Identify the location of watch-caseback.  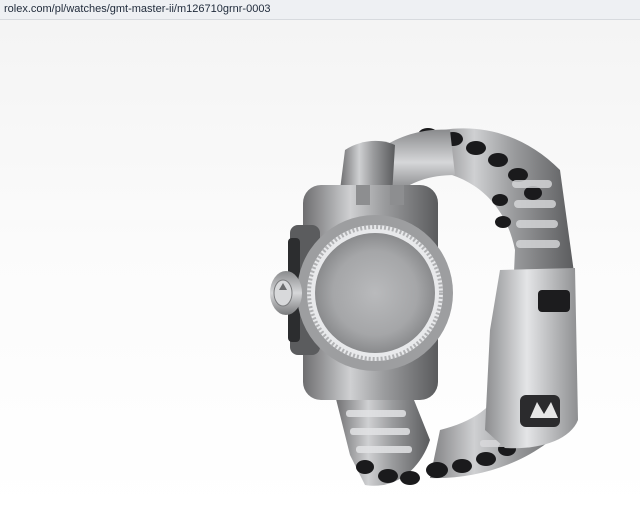
(375, 293).